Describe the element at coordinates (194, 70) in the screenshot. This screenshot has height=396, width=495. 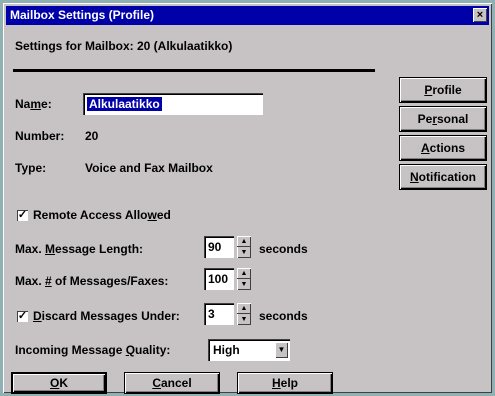
I see `header-divider` at that location.